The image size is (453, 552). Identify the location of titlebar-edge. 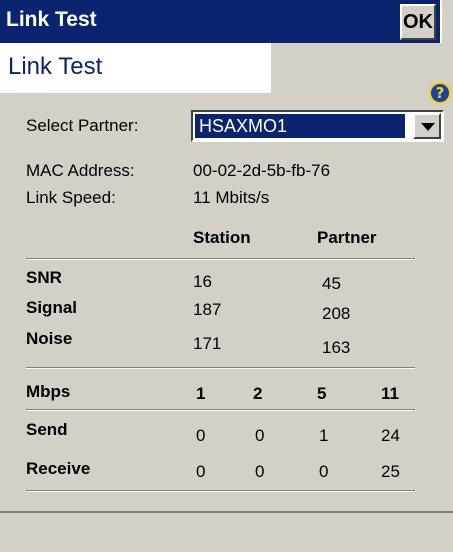
(446, 21).